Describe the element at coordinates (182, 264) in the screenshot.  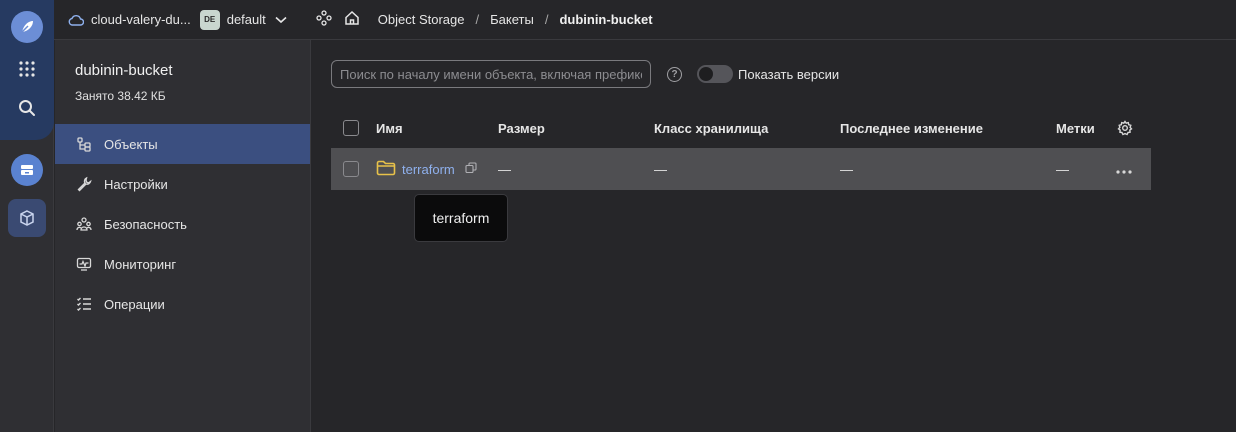
I see `sidebar-item-monitoring: Мониторинг` at that location.